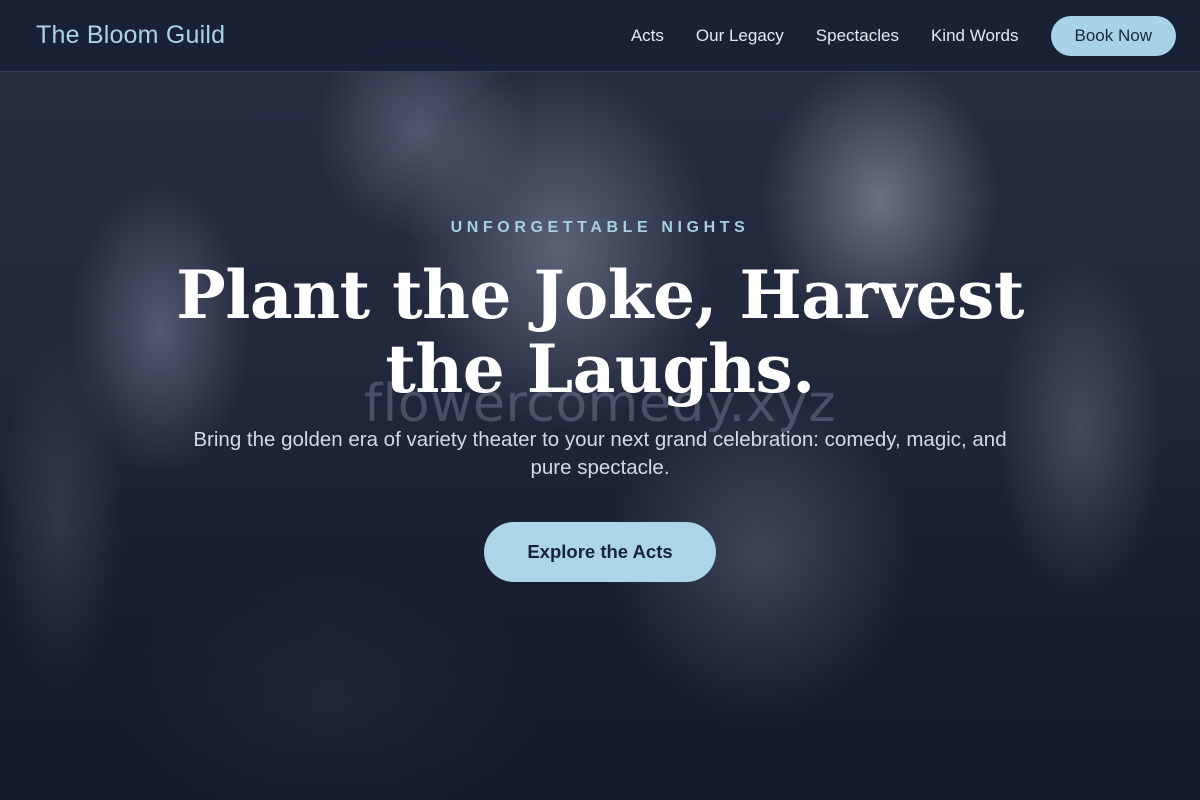 The height and width of the screenshot is (800, 1200). Describe the element at coordinates (975, 36) in the screenshot. I see `nav-link-kind-words: Kind Words` at that location.